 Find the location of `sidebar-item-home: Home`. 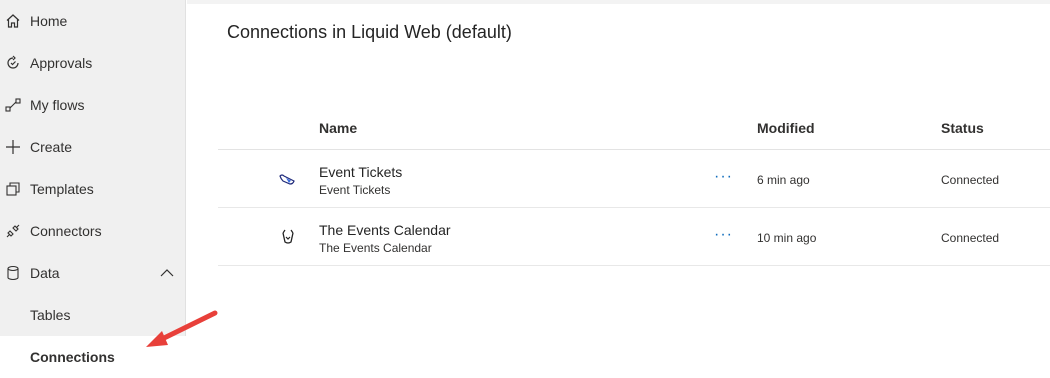

sidebar-item-home: Home is located at coordinates (93, 21).